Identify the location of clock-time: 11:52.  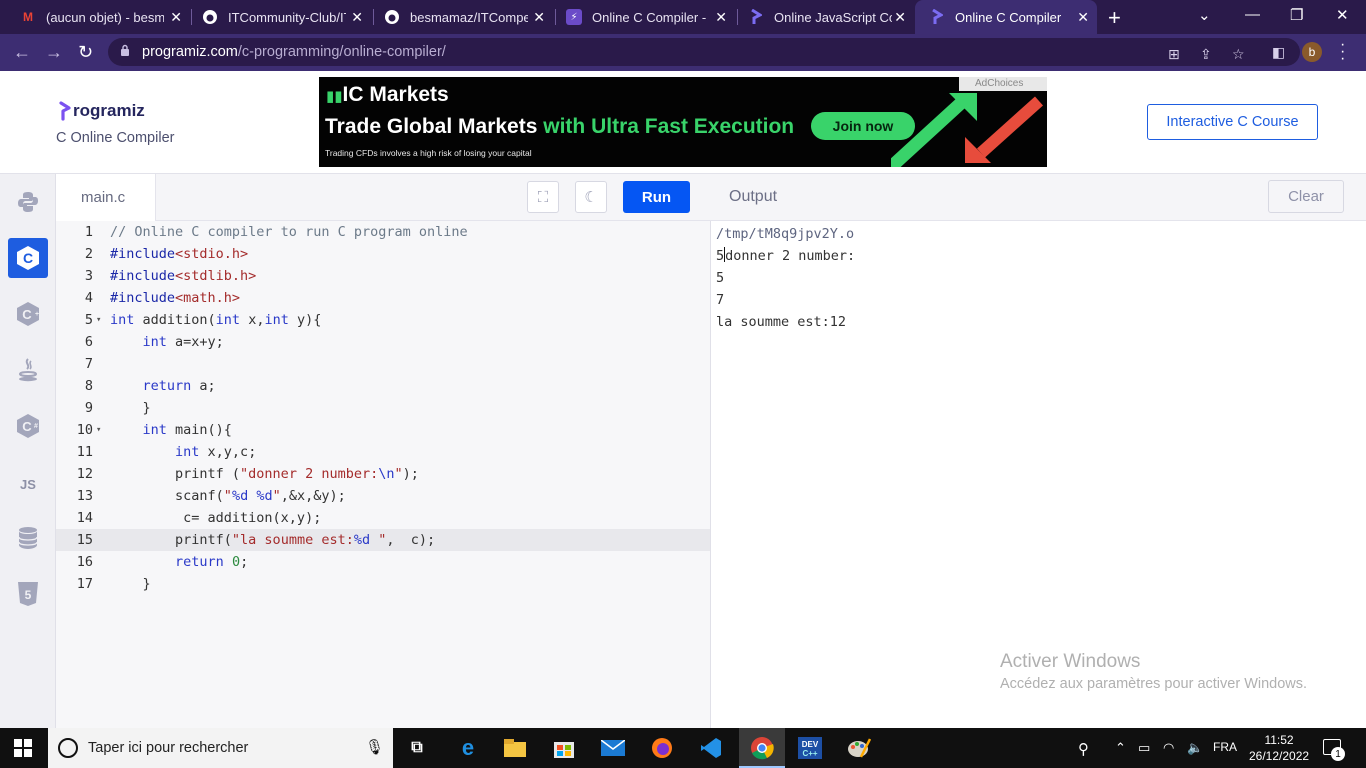
(1279, 740).